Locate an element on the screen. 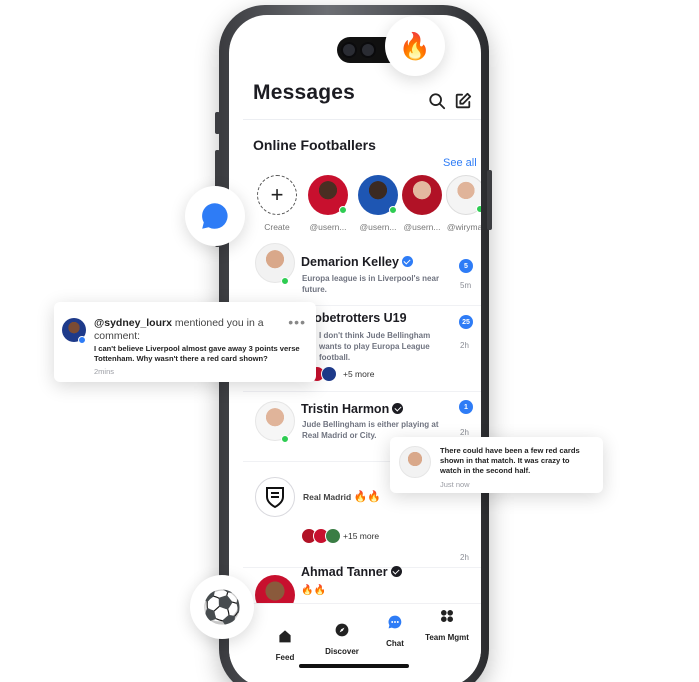  plus-icon: + is located at coordinates (277, 195).